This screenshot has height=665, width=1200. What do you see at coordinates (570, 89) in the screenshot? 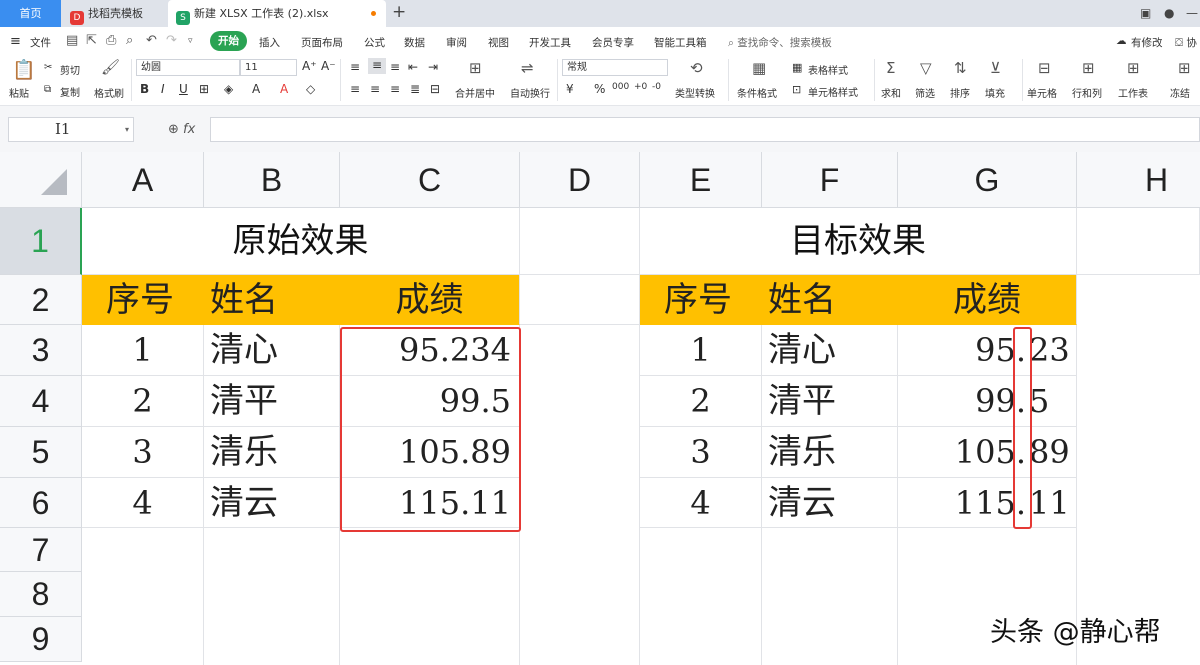
I see `currency-icon: ¥` at bounding box center [570, 89].